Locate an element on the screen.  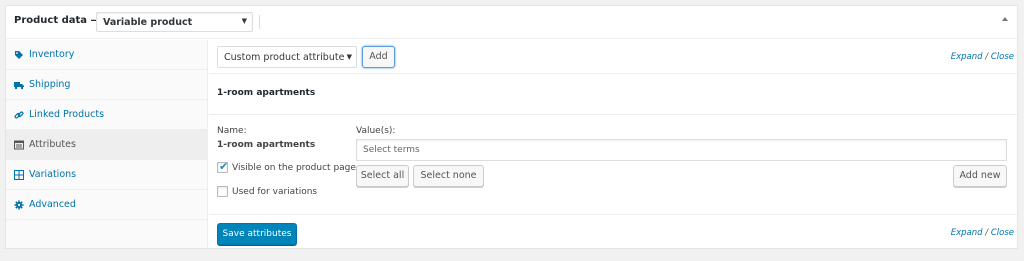
sidebar-item-attributes: Attributes is located at coordinates (106, 145).